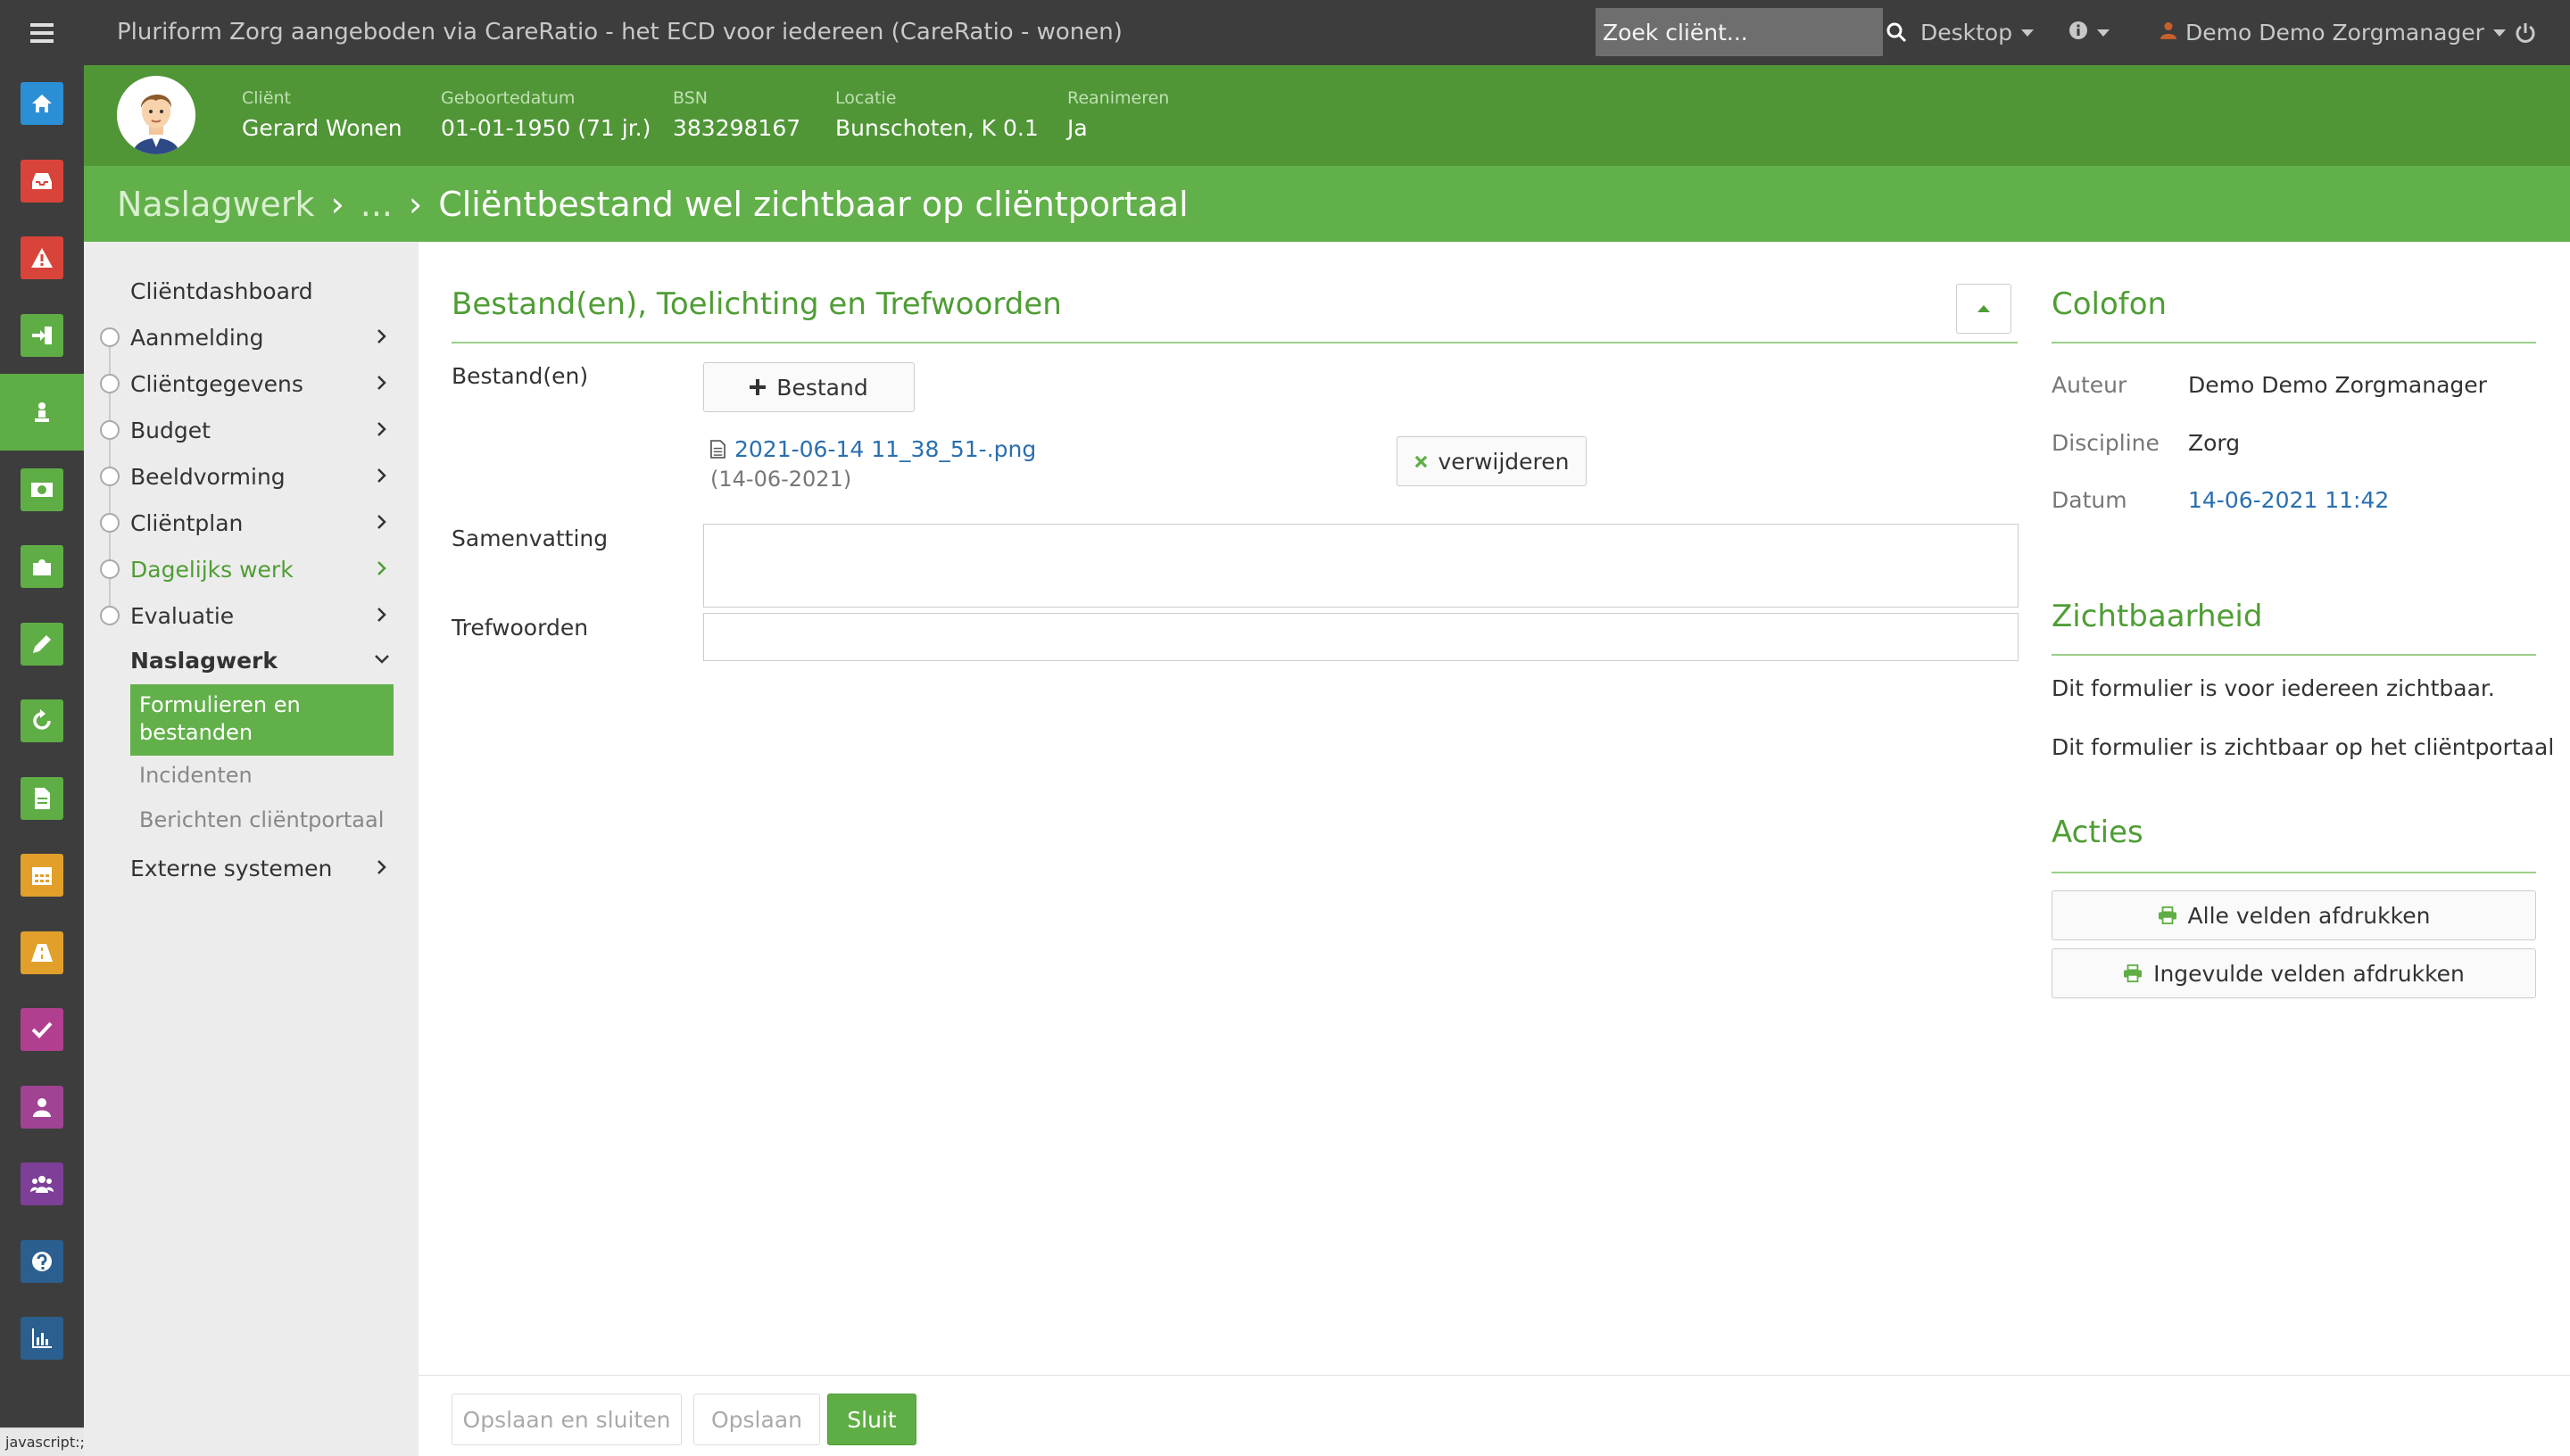  What do you see at coordinates (252, 615) in the screenshot?
I see `nav-item-step: Evaluatie` at bounding box center [252, 615].